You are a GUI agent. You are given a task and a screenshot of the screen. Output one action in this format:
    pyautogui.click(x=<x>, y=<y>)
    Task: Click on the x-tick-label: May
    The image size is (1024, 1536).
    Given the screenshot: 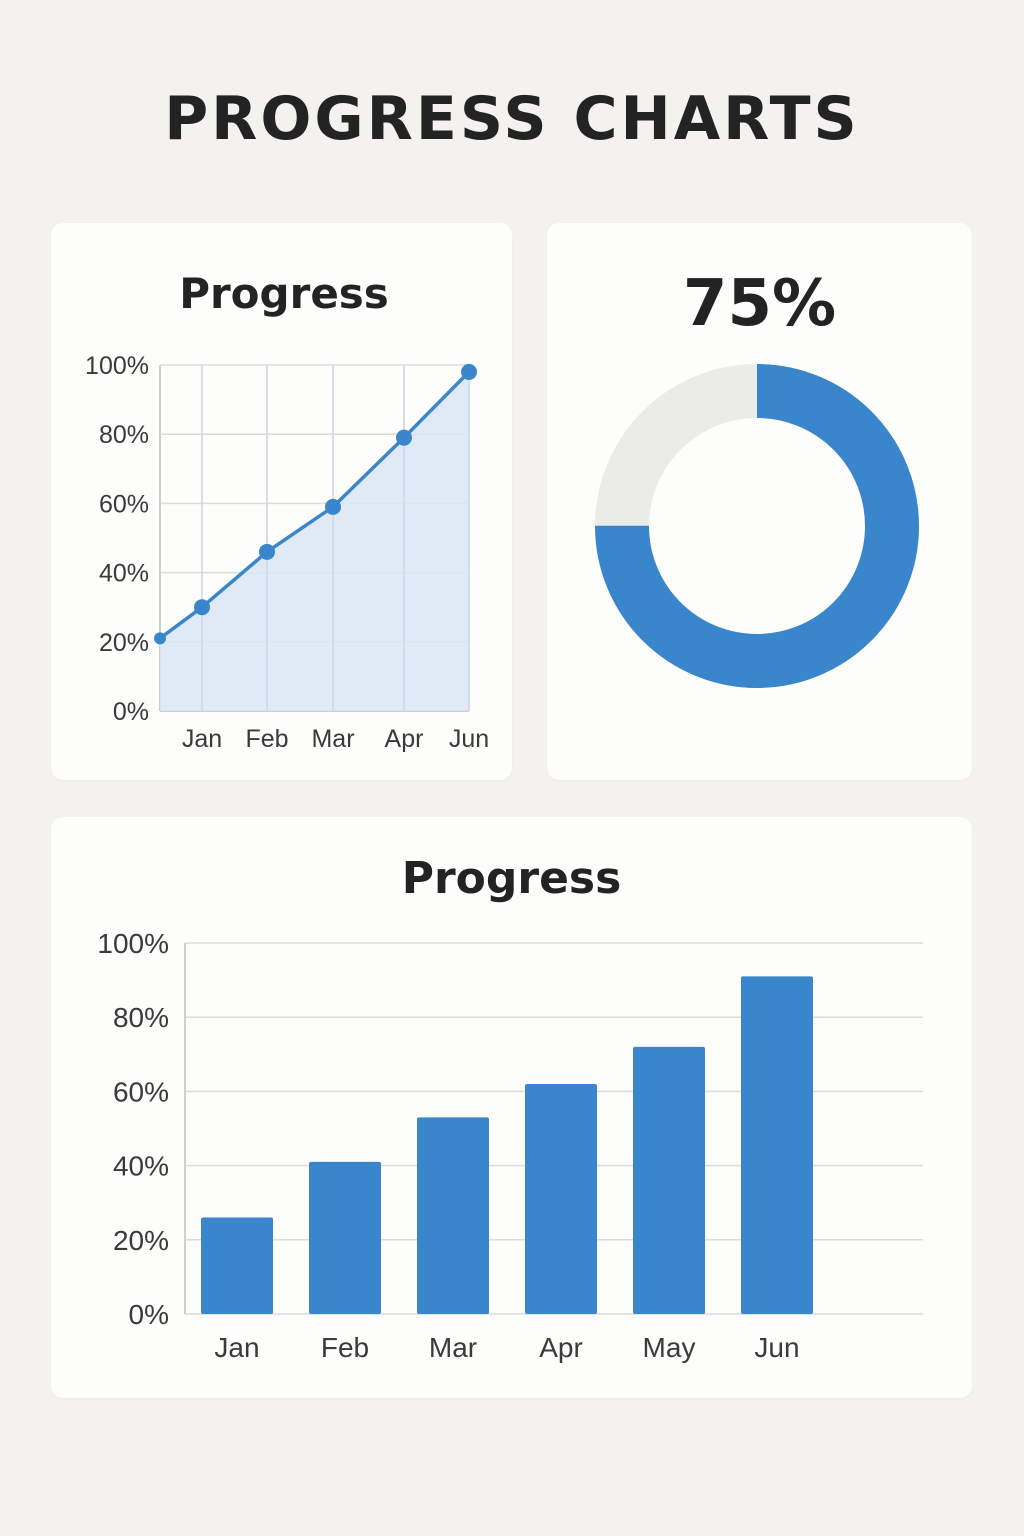 What is the action you would take?
    pyautogui.click(x=669, y=1347)
    